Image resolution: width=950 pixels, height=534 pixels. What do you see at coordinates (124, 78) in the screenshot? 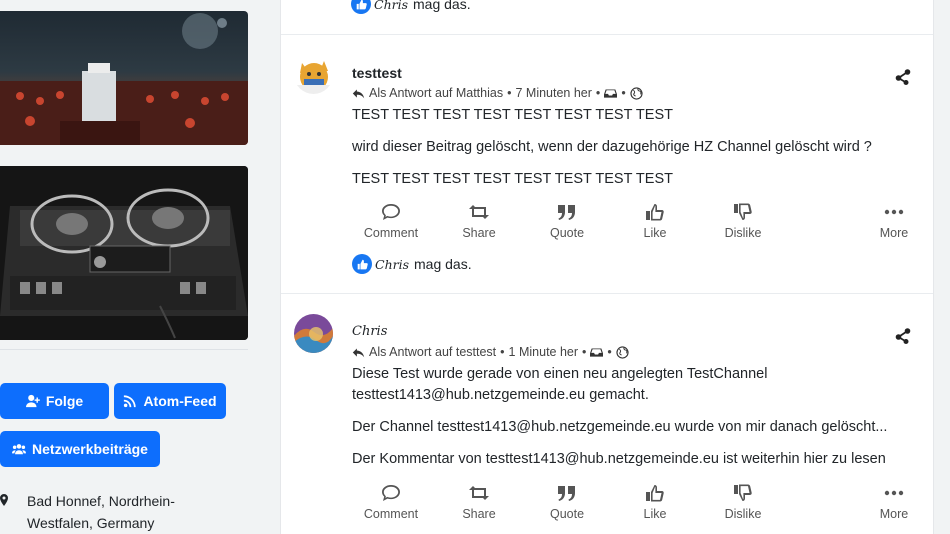
I see `gallery-image-crowd` at bounding box center [124, 78].